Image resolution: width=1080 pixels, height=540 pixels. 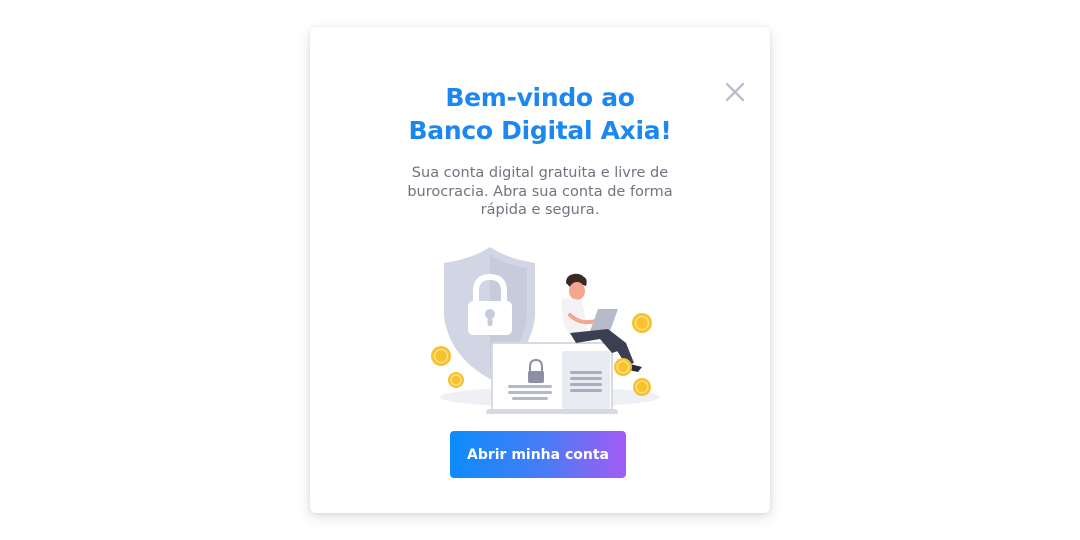 I want to click on modal-title-line-1: Bem-vindo ao, so click(x=540, y=97).